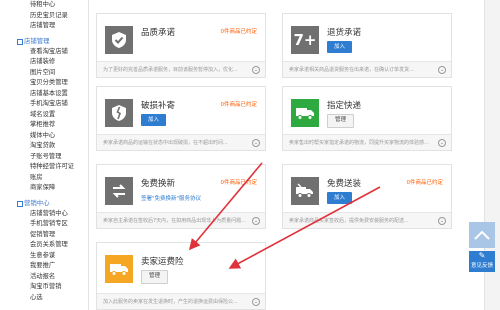 This screenshot has height=310, width=500. I want to click on feedback-button: ✎ 意见反馈, so click(482, 261).